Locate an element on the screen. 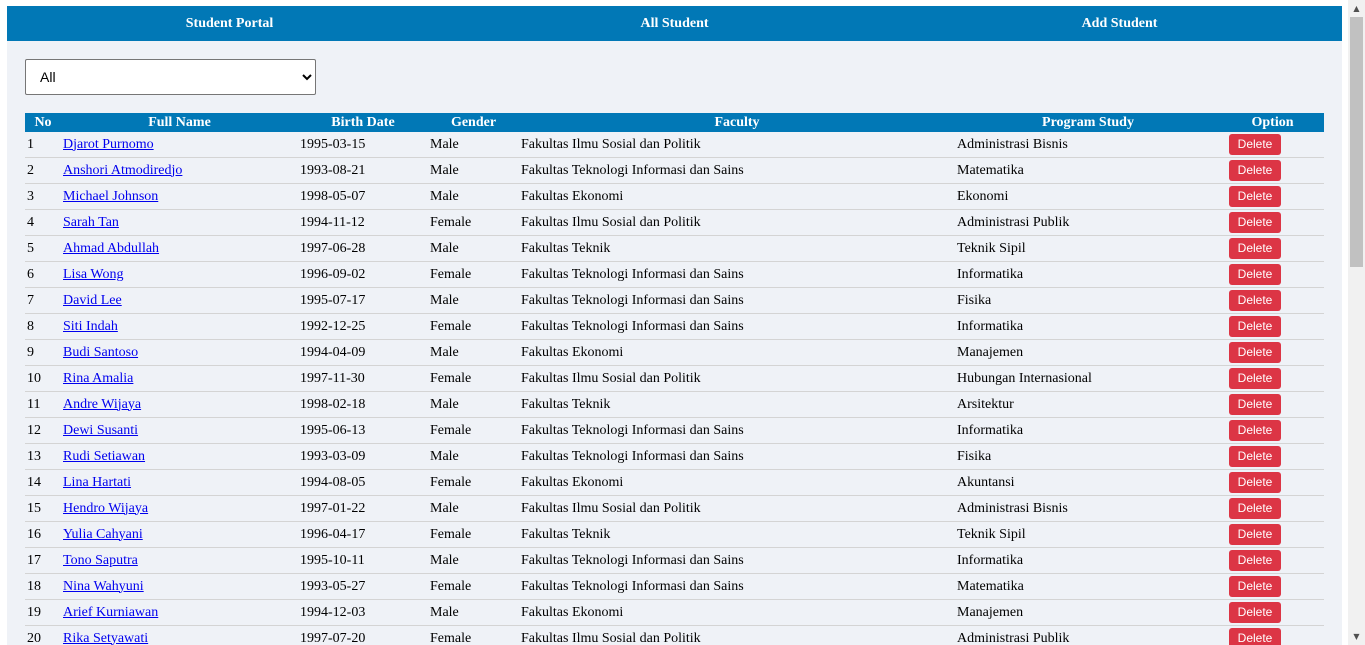 The width and height of the screenshot is (1365, 645). faculty-filter-select: All is located at coordinates (170, 77).